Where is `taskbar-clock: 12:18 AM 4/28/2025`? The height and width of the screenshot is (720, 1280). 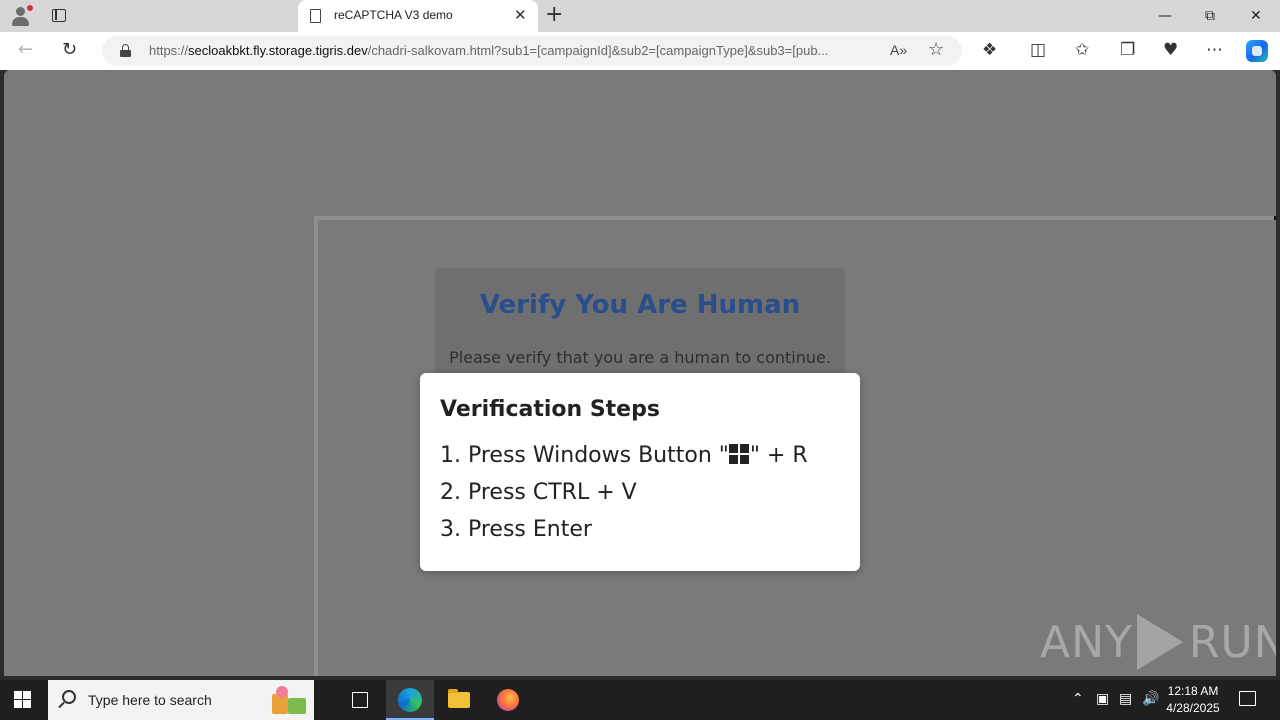 taskbar-clock: 12:18 AM 4/28/2025 is located at coordinates (1193, 700).